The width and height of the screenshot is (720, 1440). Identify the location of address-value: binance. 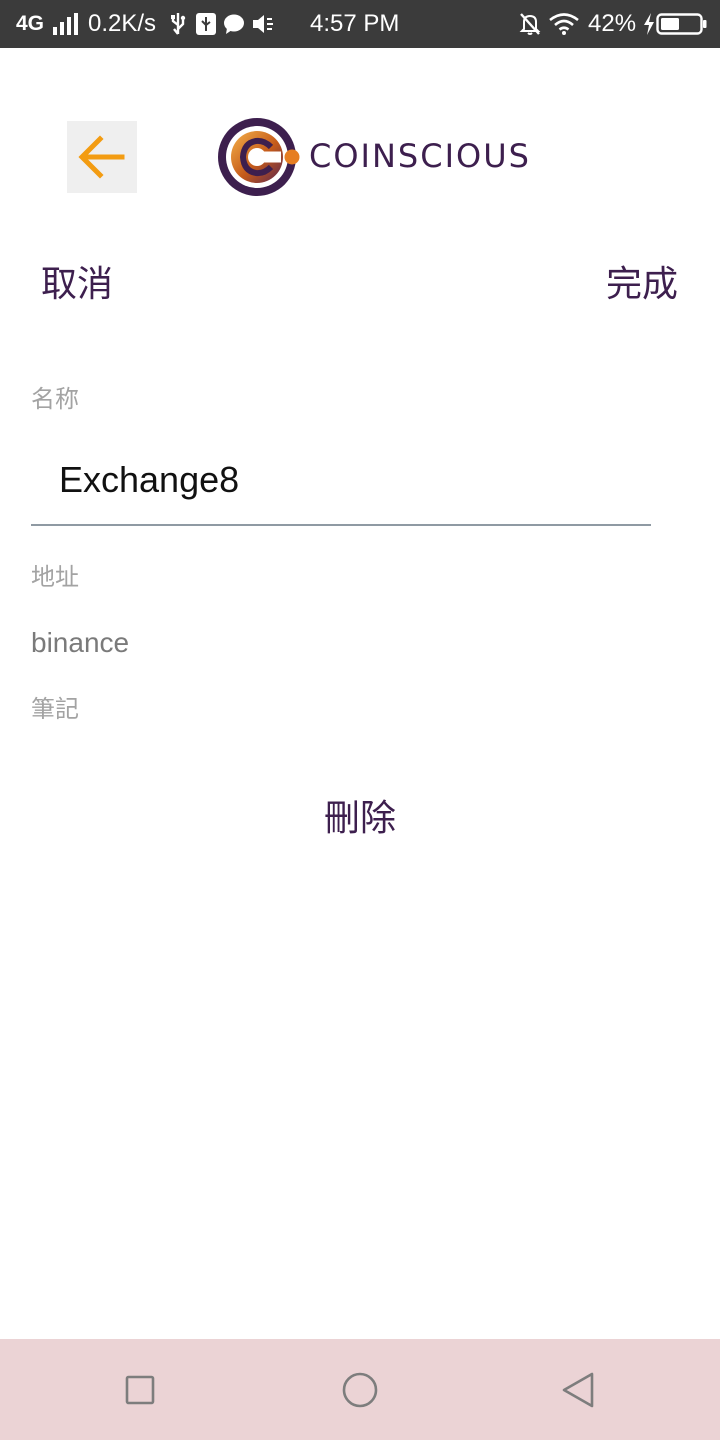
(80, 643).